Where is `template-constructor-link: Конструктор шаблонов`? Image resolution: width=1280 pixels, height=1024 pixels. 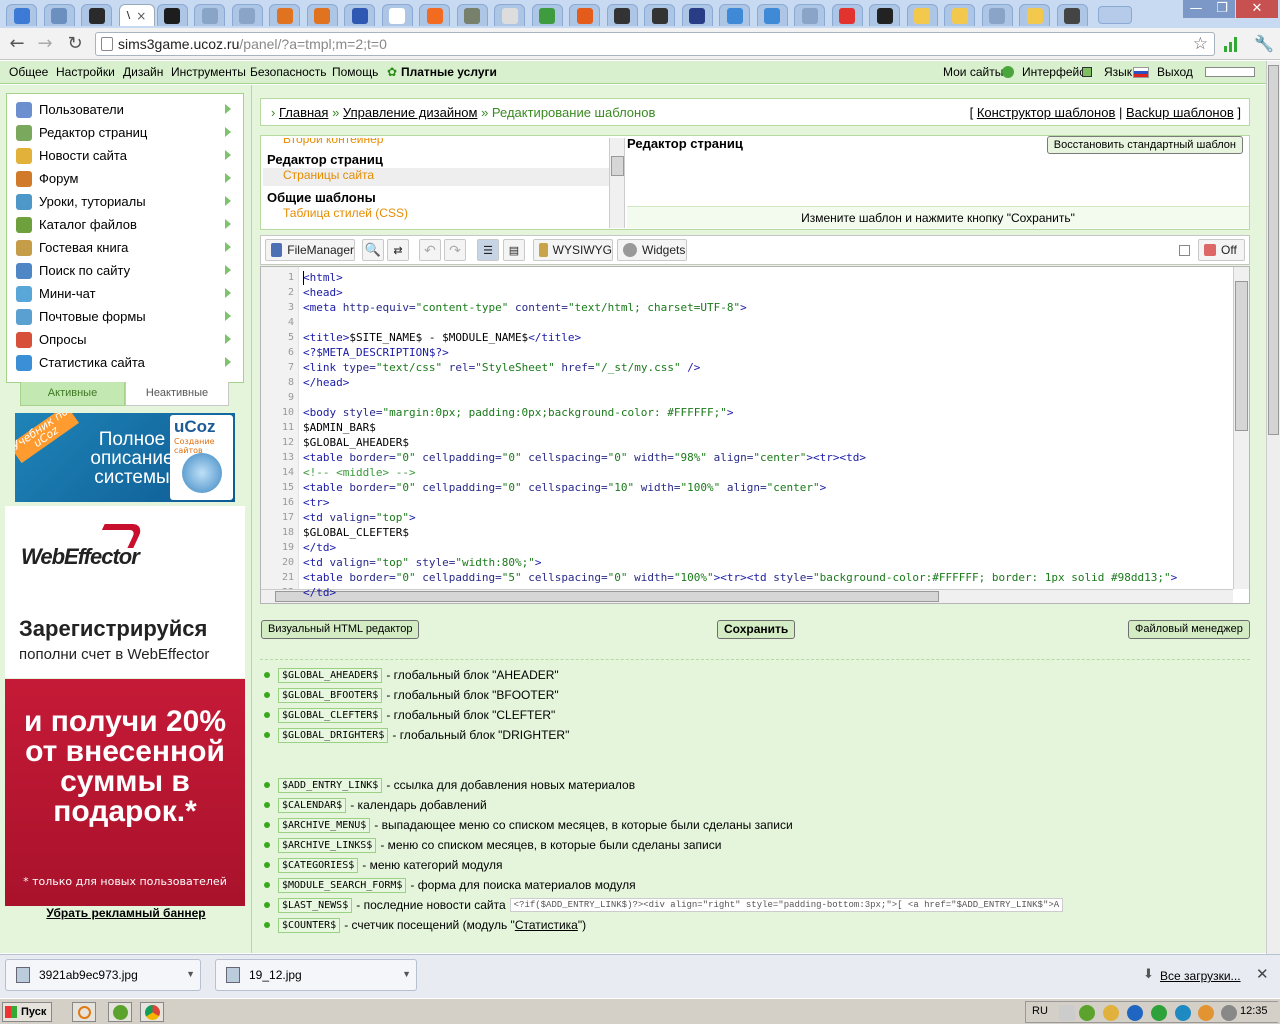 template-constructor-link: Конструктор шаблонов is located at coordinates (1046, 112).